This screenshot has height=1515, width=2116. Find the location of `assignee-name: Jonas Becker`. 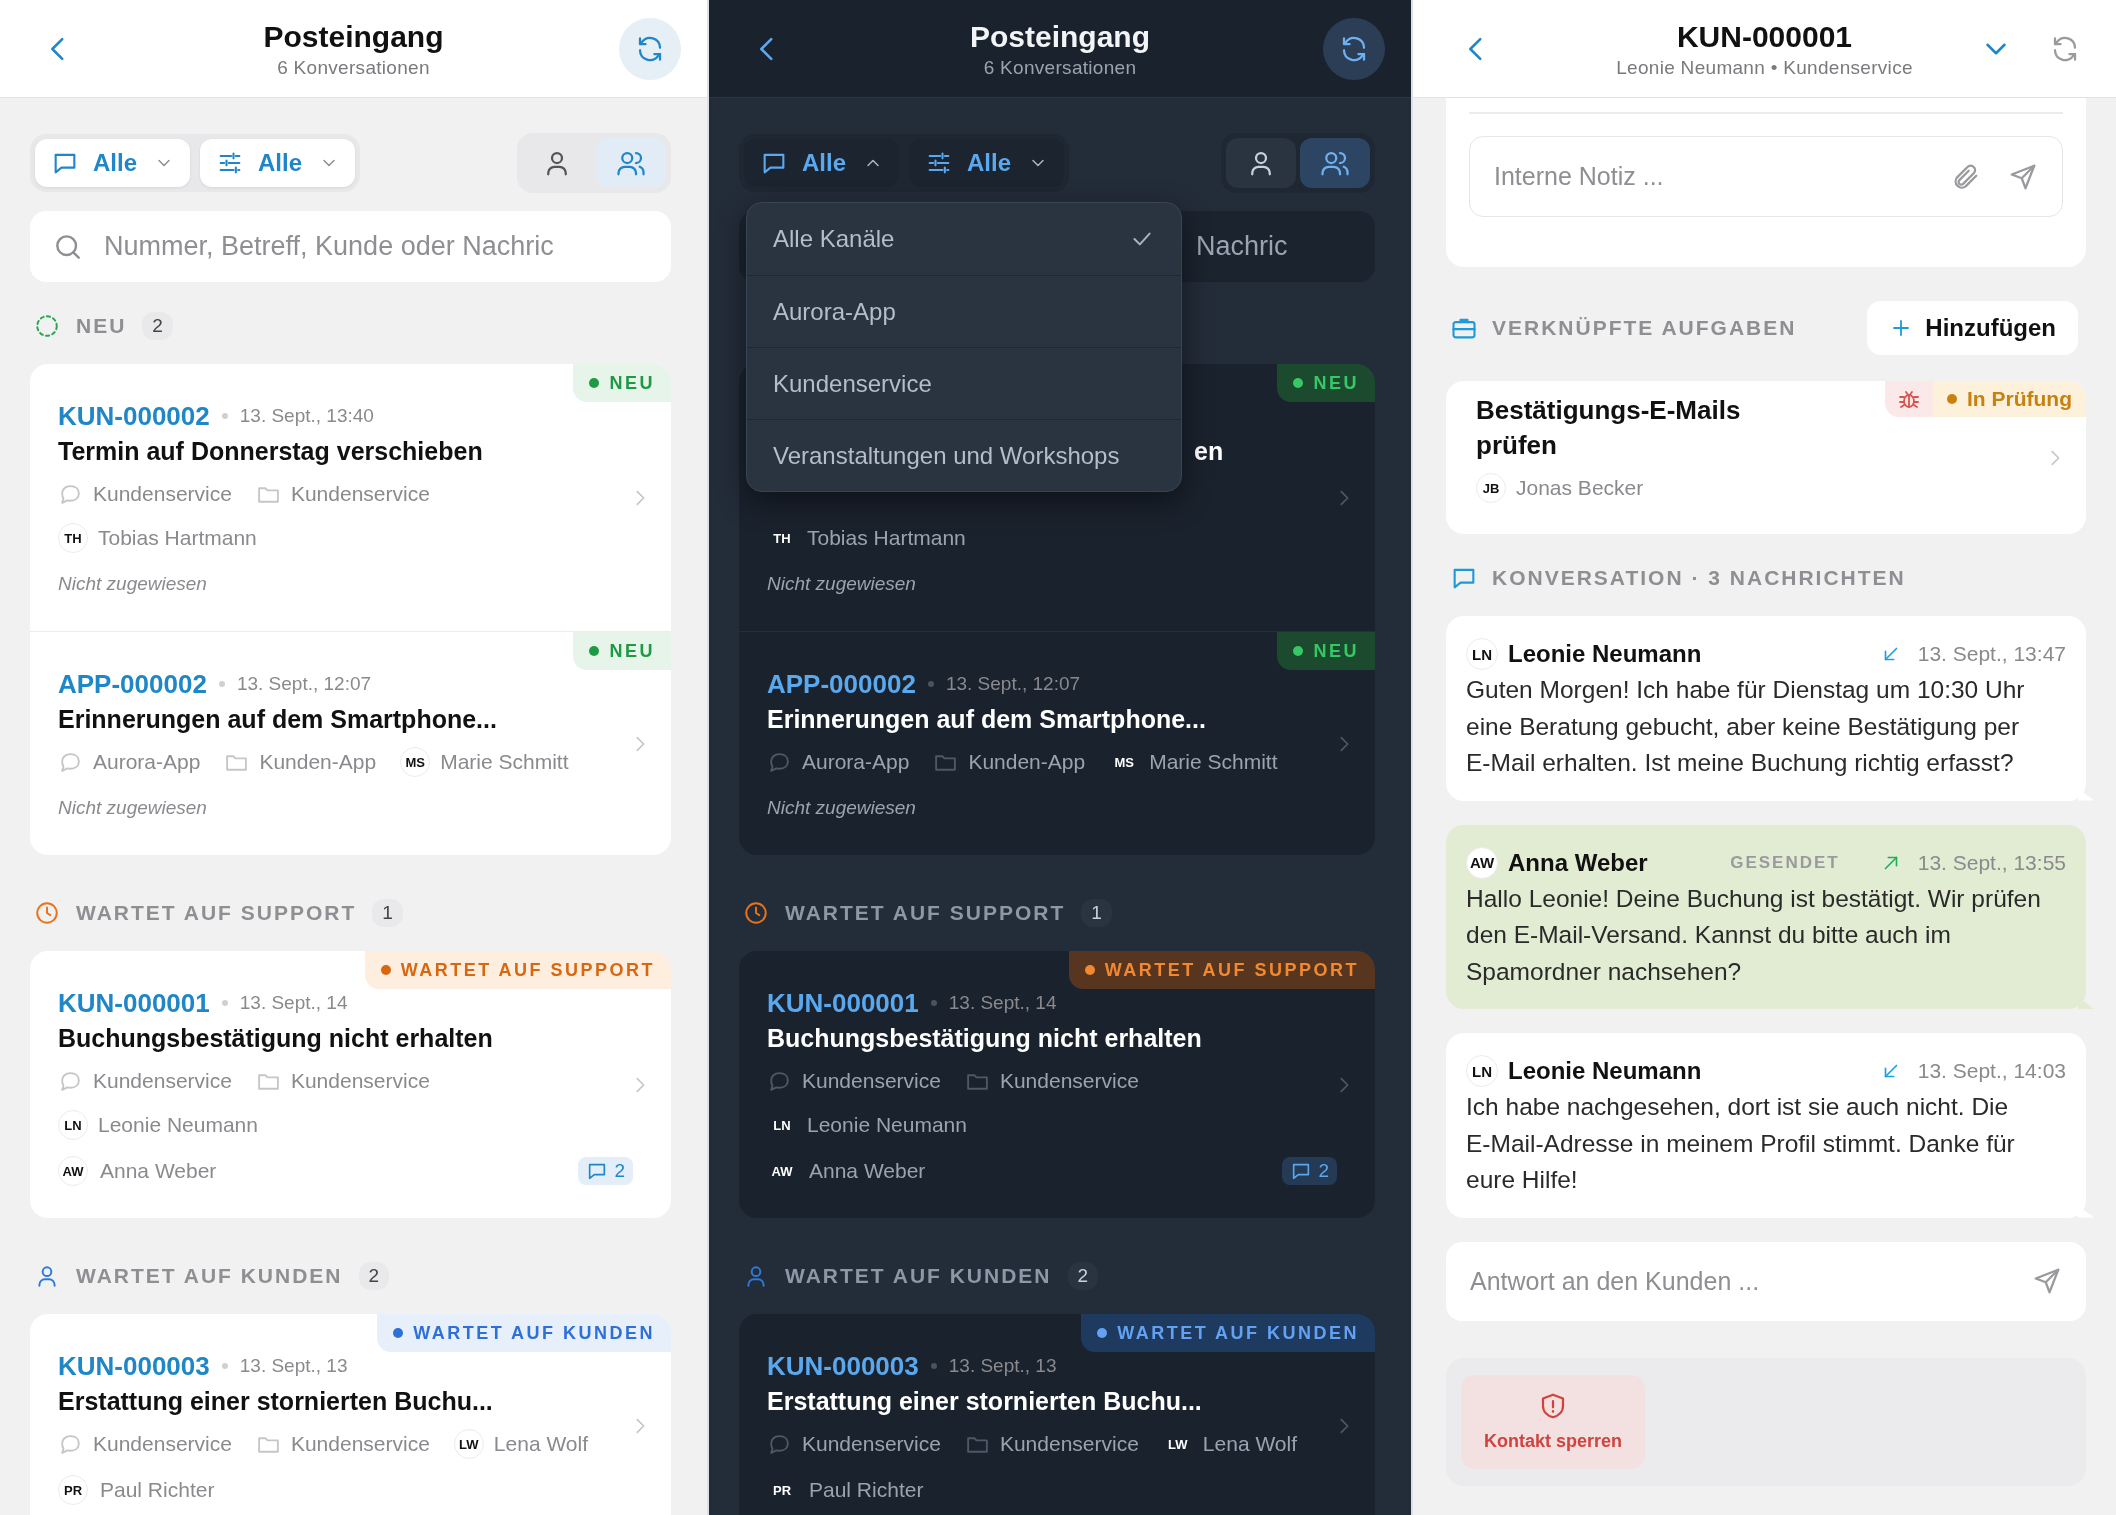

assignee-name: Jonas Becker is located at coordinates (1580, 488).